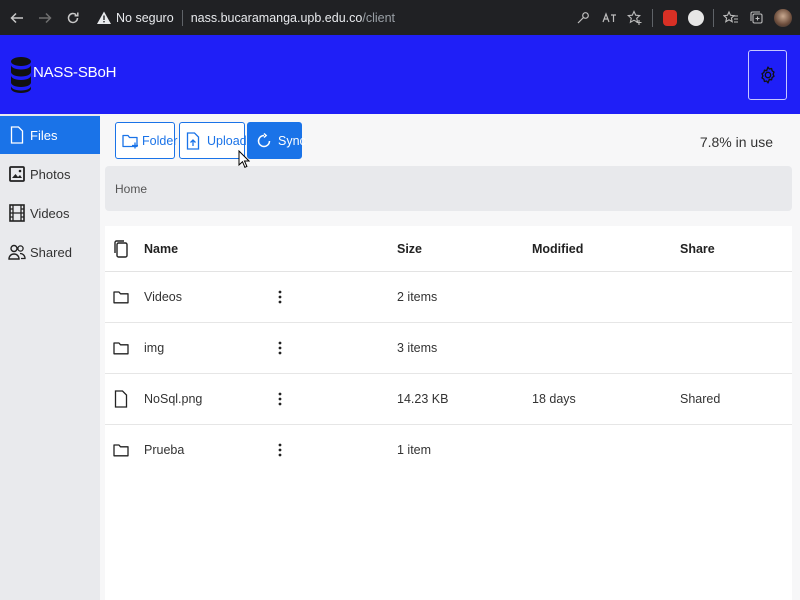 This screenshot has width=800, height=600. What do you see at coordinates (244, 159) in the screenshot?
I see `mouse-cursor-icon` at bounding box center [244, 159].